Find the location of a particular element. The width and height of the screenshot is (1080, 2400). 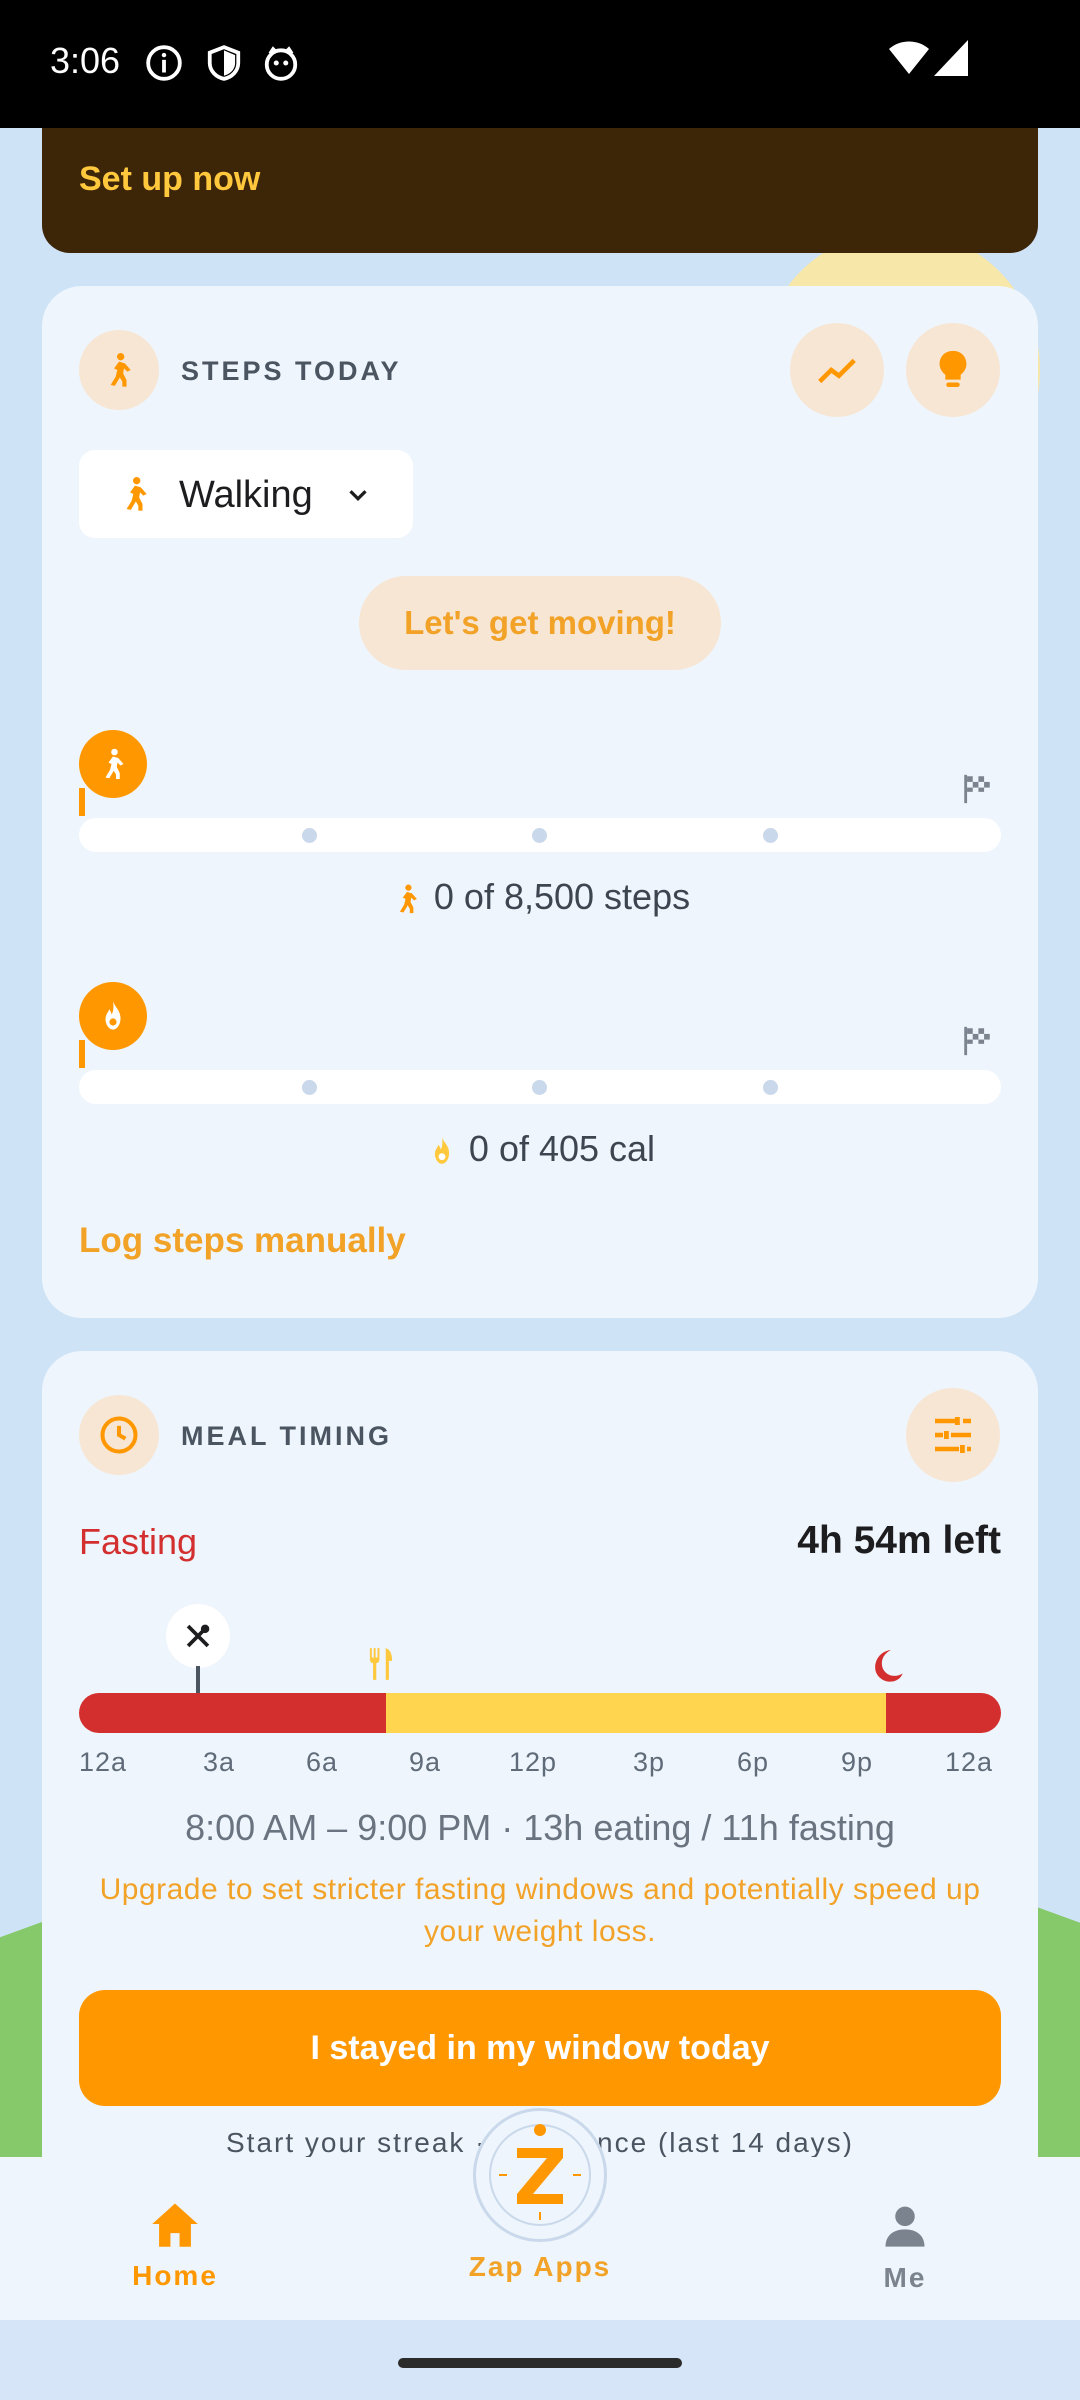

home-gesture-bar is located at coordinates (540, 2363).